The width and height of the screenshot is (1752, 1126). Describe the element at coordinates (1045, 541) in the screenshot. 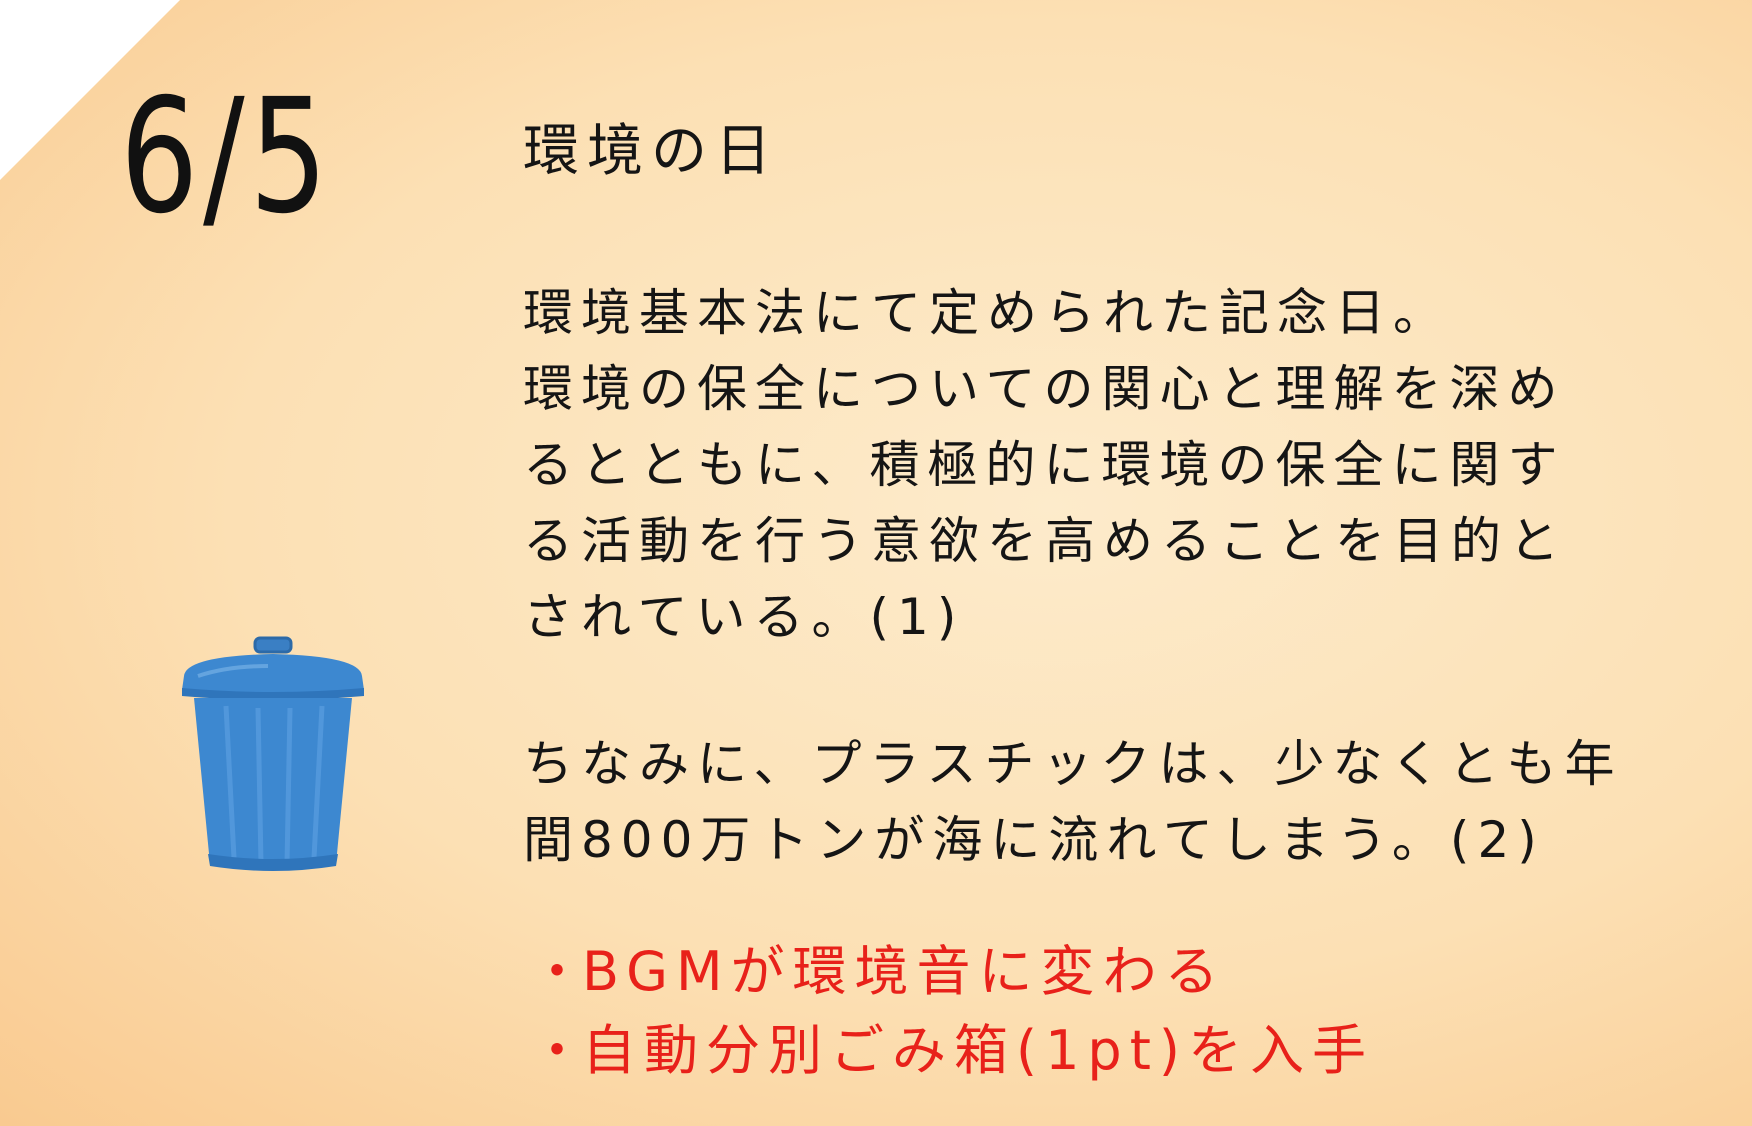

I see `description-line: る活動を行う意欲を高めることを目的と` at that location.